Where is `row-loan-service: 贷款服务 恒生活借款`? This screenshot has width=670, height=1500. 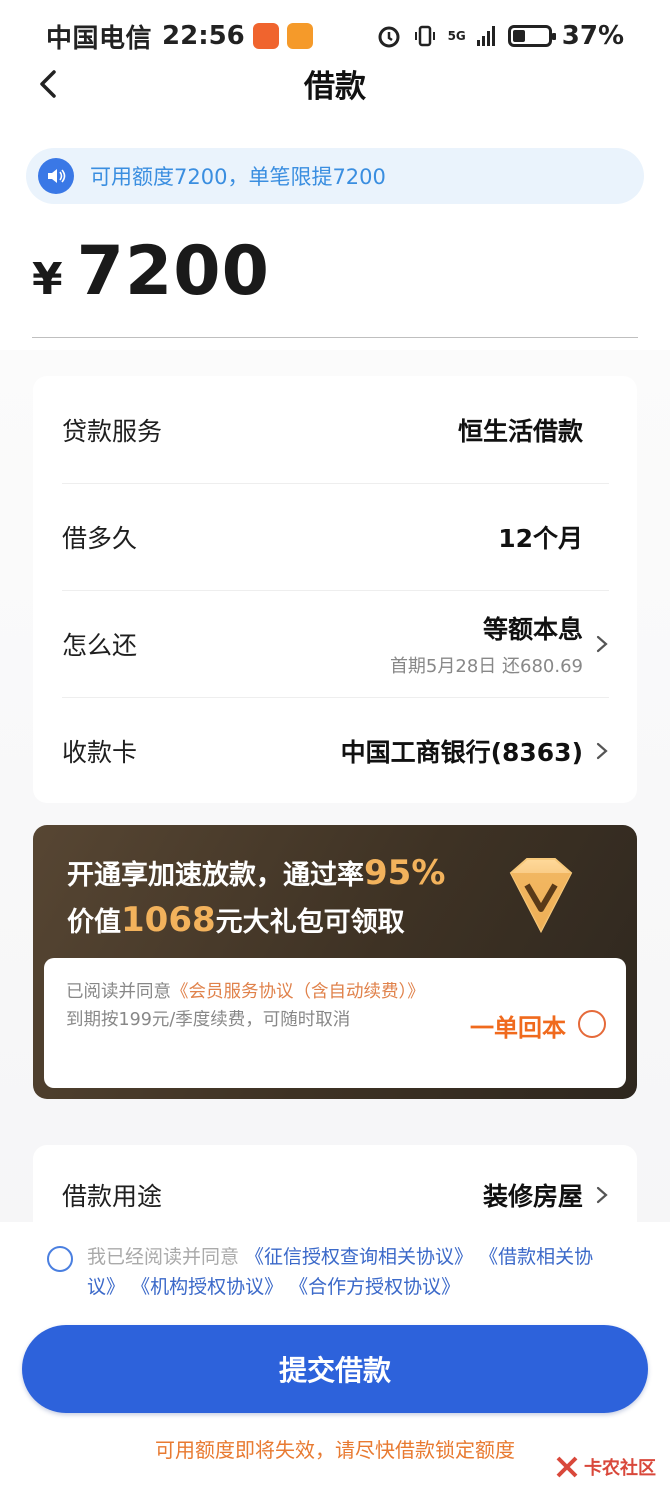
row-loan-service: 贷款服务 恒生活借款 is located at coordinates (335, 429).